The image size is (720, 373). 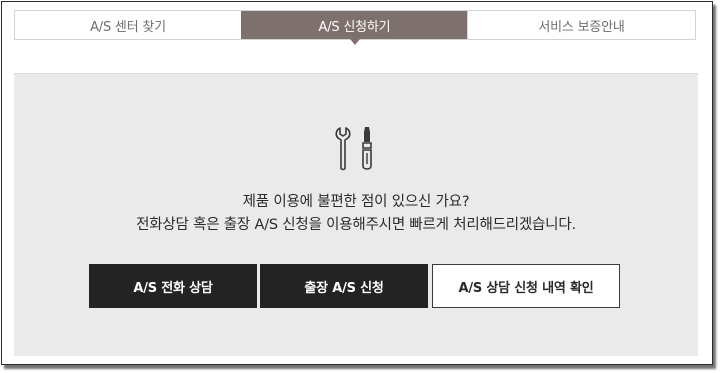 I want to click on tab-warranty-info: 서비스 보증안내, so click(x=581, y=25).